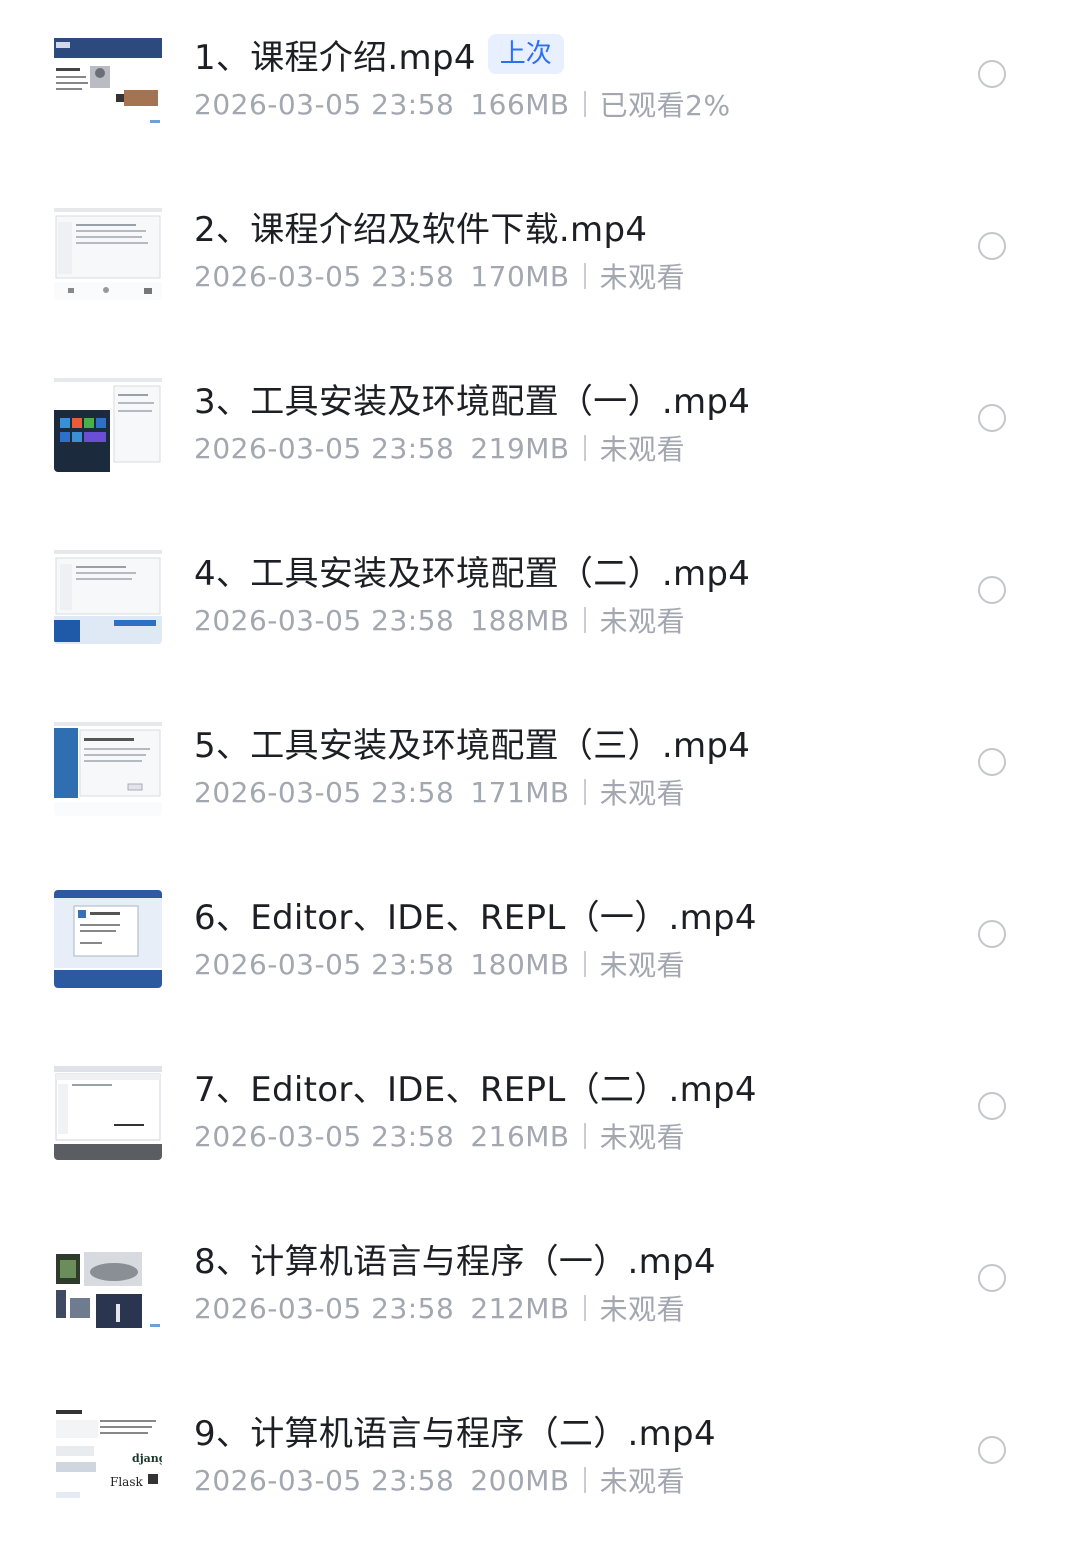  I want to click on title-line: 9、计算机语言与程序（二）.mp4, so click(455, 1430).